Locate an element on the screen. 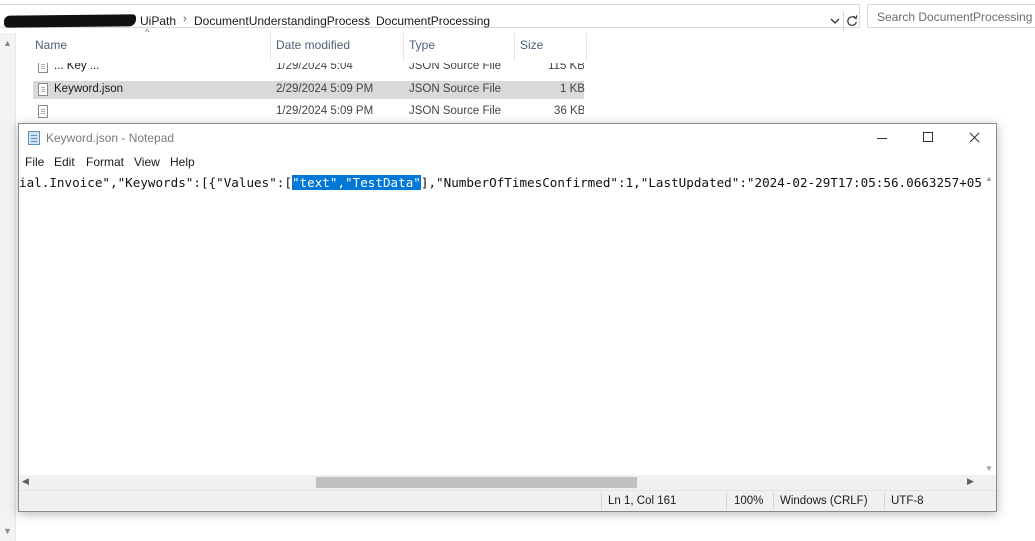  file-date: 2/29/2024 5:09 PM is located at coordinates (325, 89).